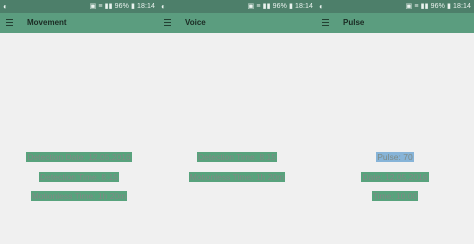 The height and width of the screenshot is (244, 474). Describe the element at coordinates (395, 23) in the screenshot. I see `app-bar: Pulse` at that location.